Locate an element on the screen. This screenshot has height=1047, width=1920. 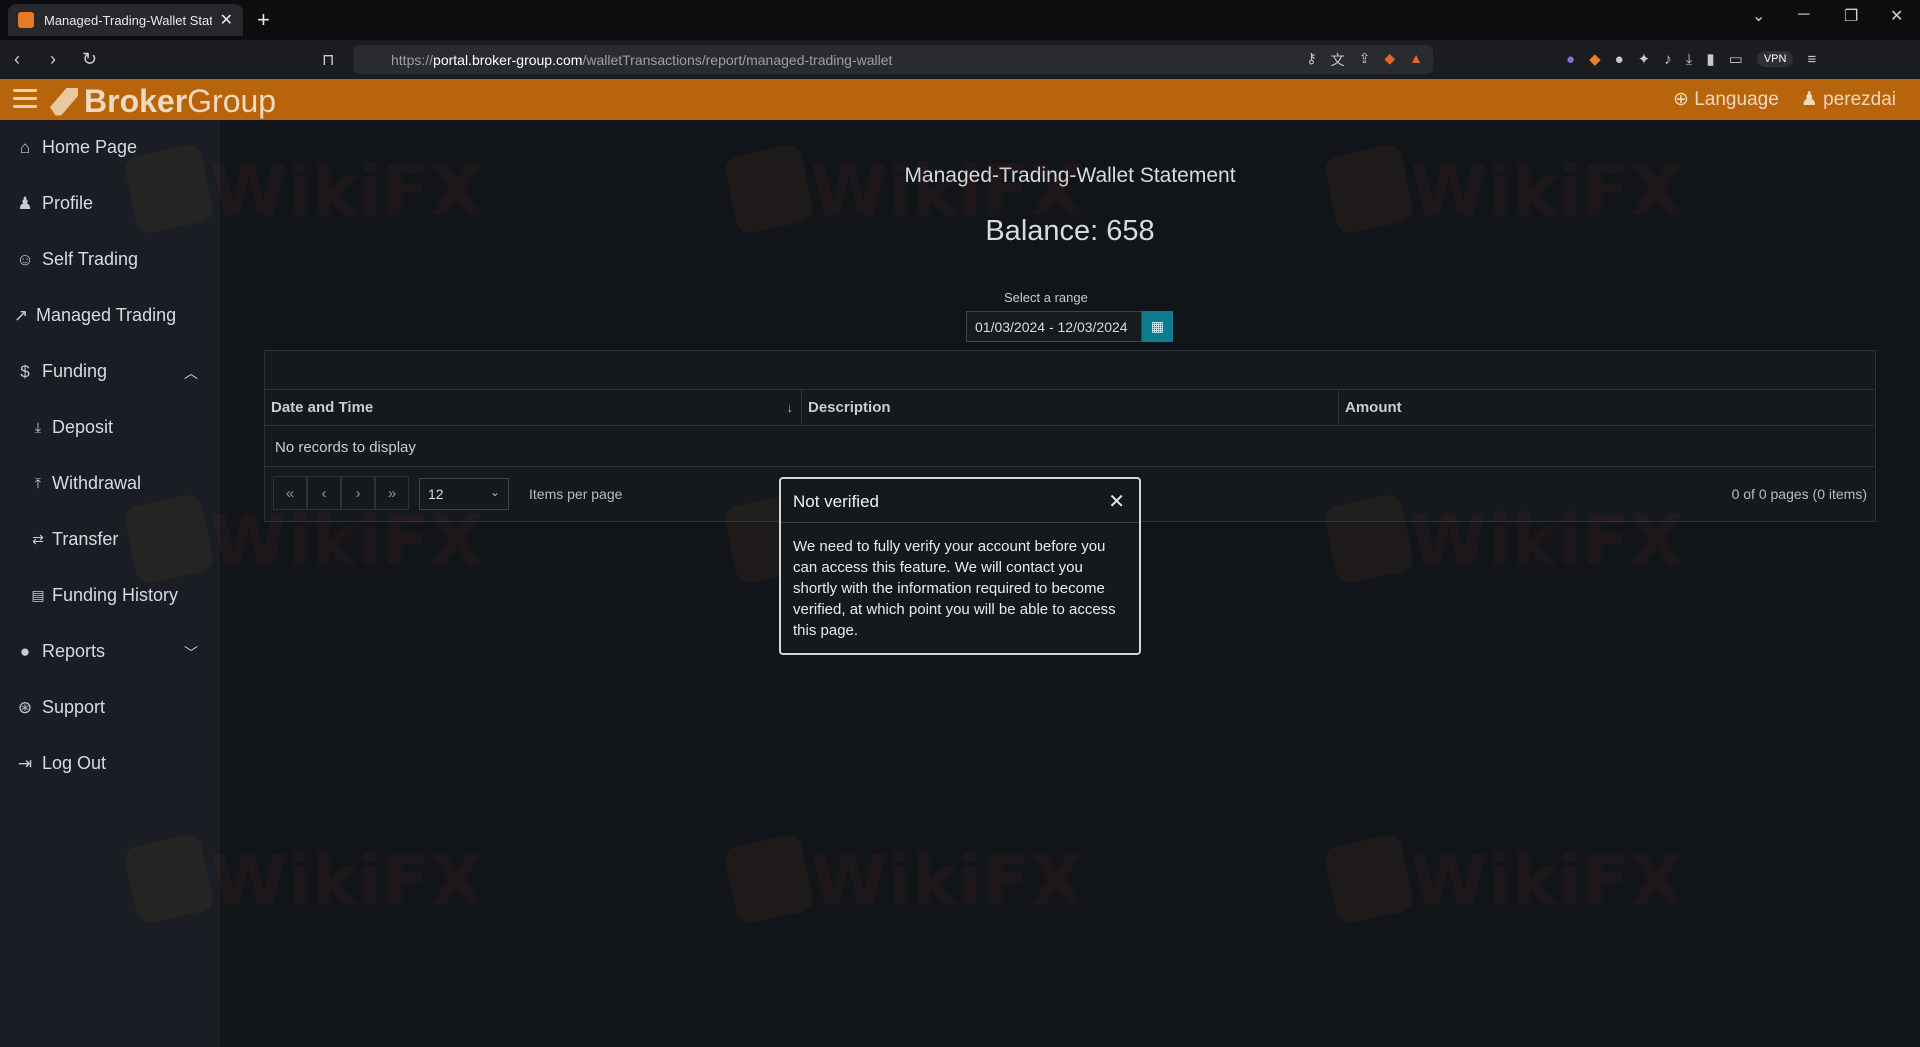
puzzle-icon: ✦ is located at coordinates (1644, 59).